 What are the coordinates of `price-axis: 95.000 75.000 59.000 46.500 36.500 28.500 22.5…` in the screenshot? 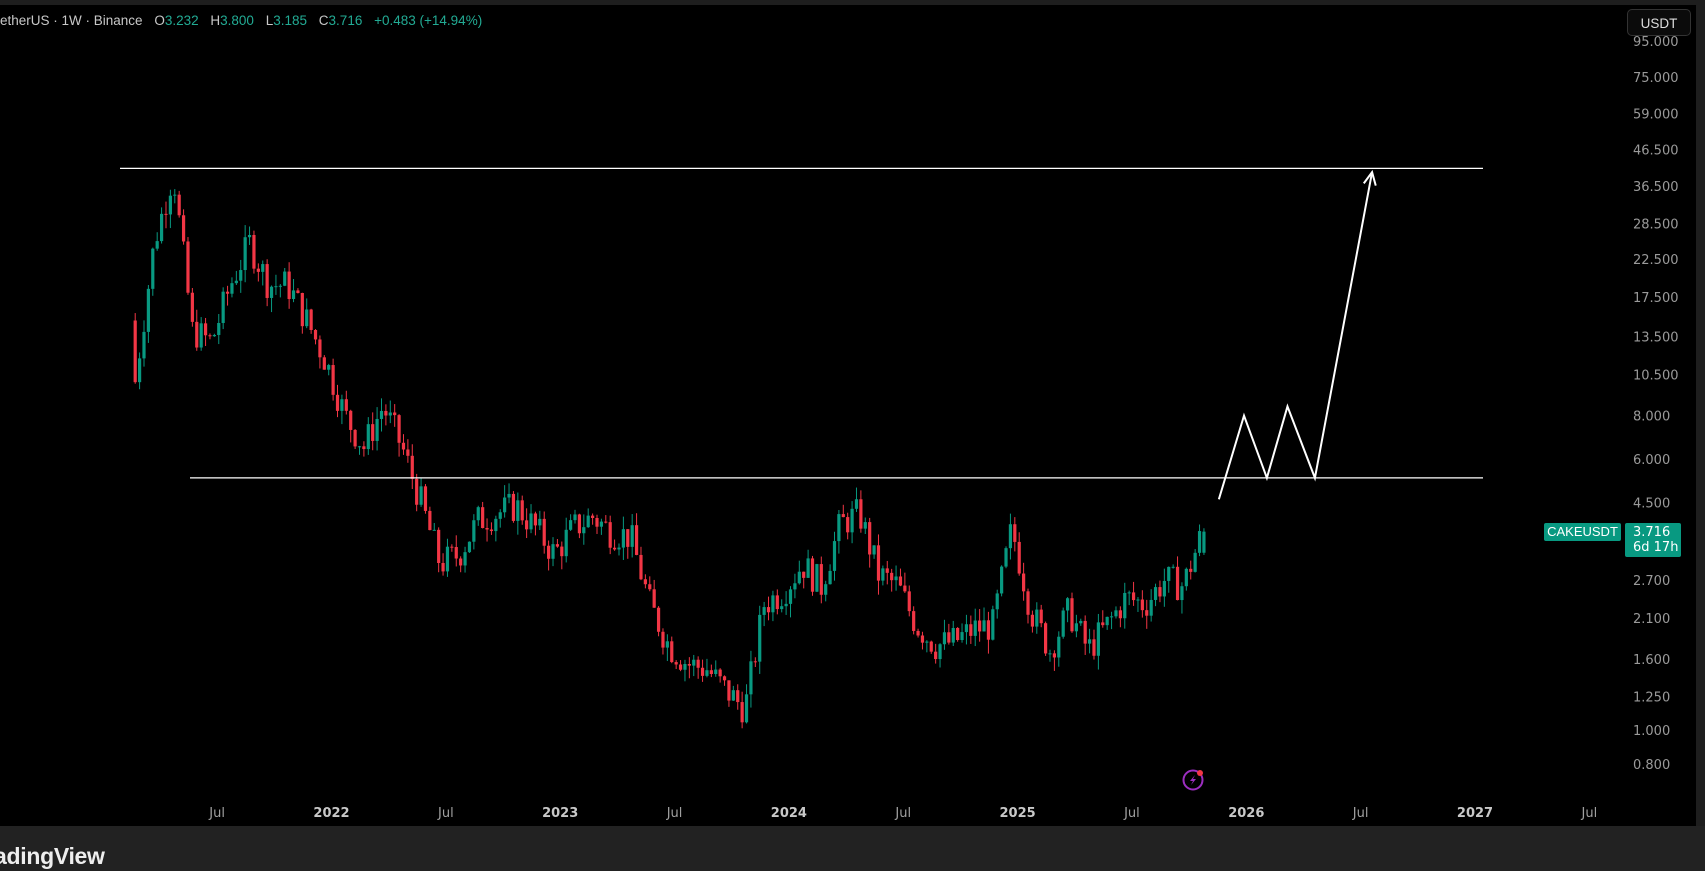 It's located at (1656, 404).